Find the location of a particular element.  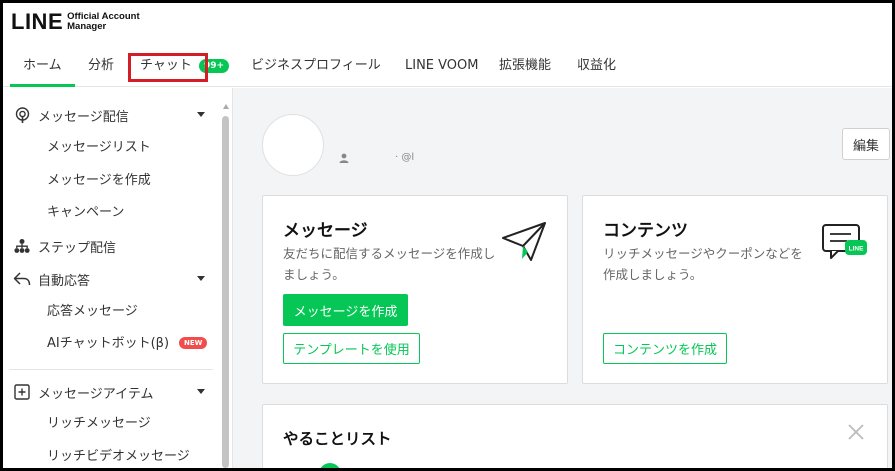

chat-tab-highlight is located at coordinates (168, 67).